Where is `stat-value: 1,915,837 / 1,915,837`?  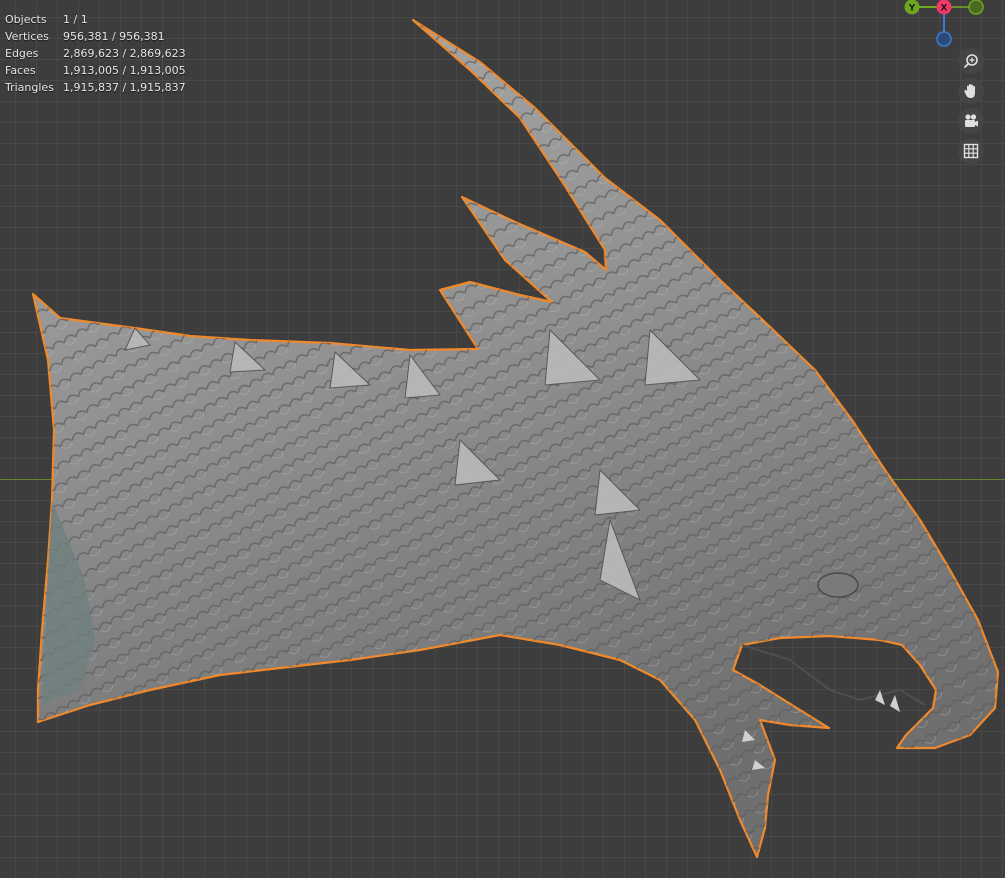
stat-value: 1,915,837 / 1,915,837 is located at coordinates (124, 87).